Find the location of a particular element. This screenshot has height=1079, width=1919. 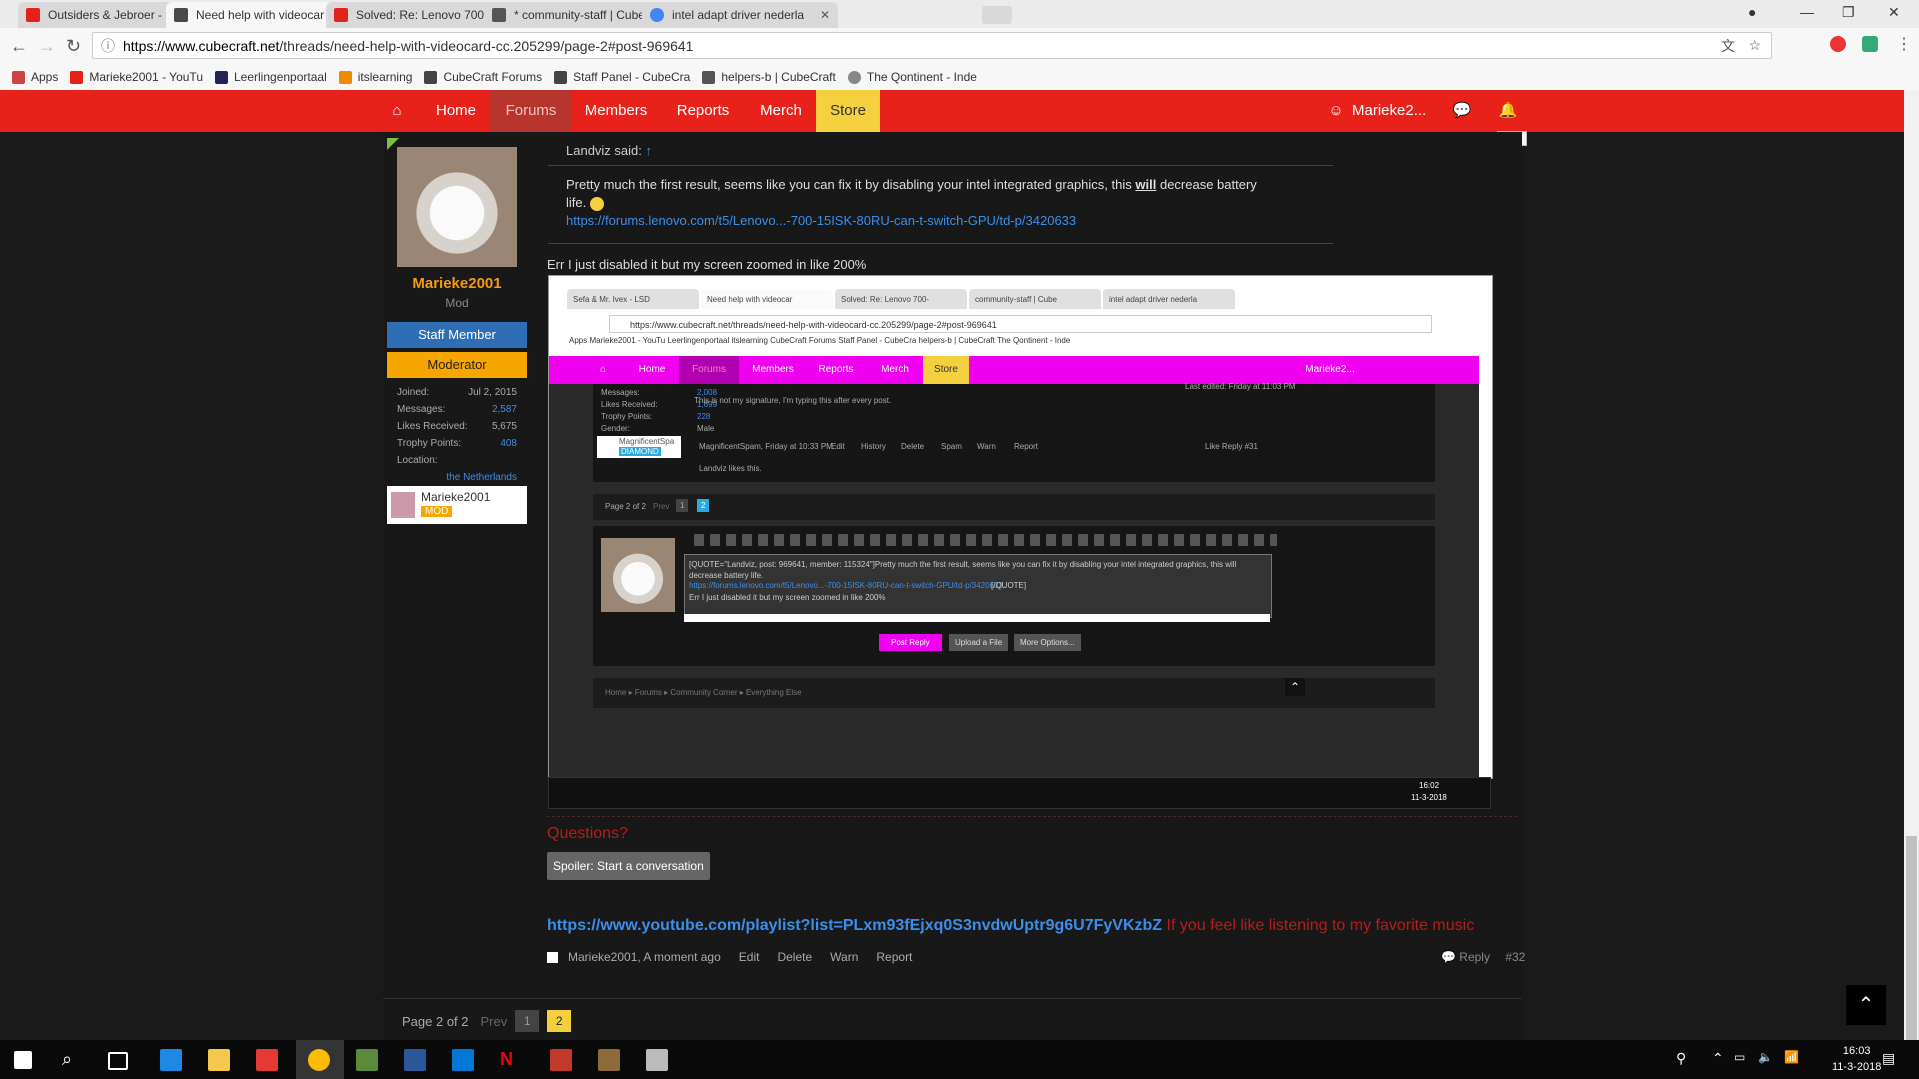

user-location: the Netherlands is located at coordinates (457, 477).